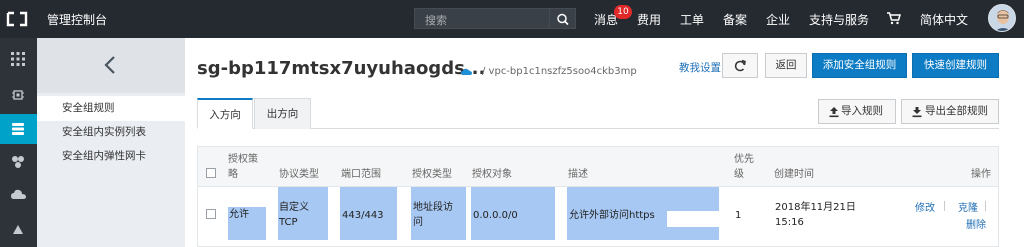 The height and width of the screenshot is (247, 1024). I want to click on header-created: 创建时间, so click(794, 174).